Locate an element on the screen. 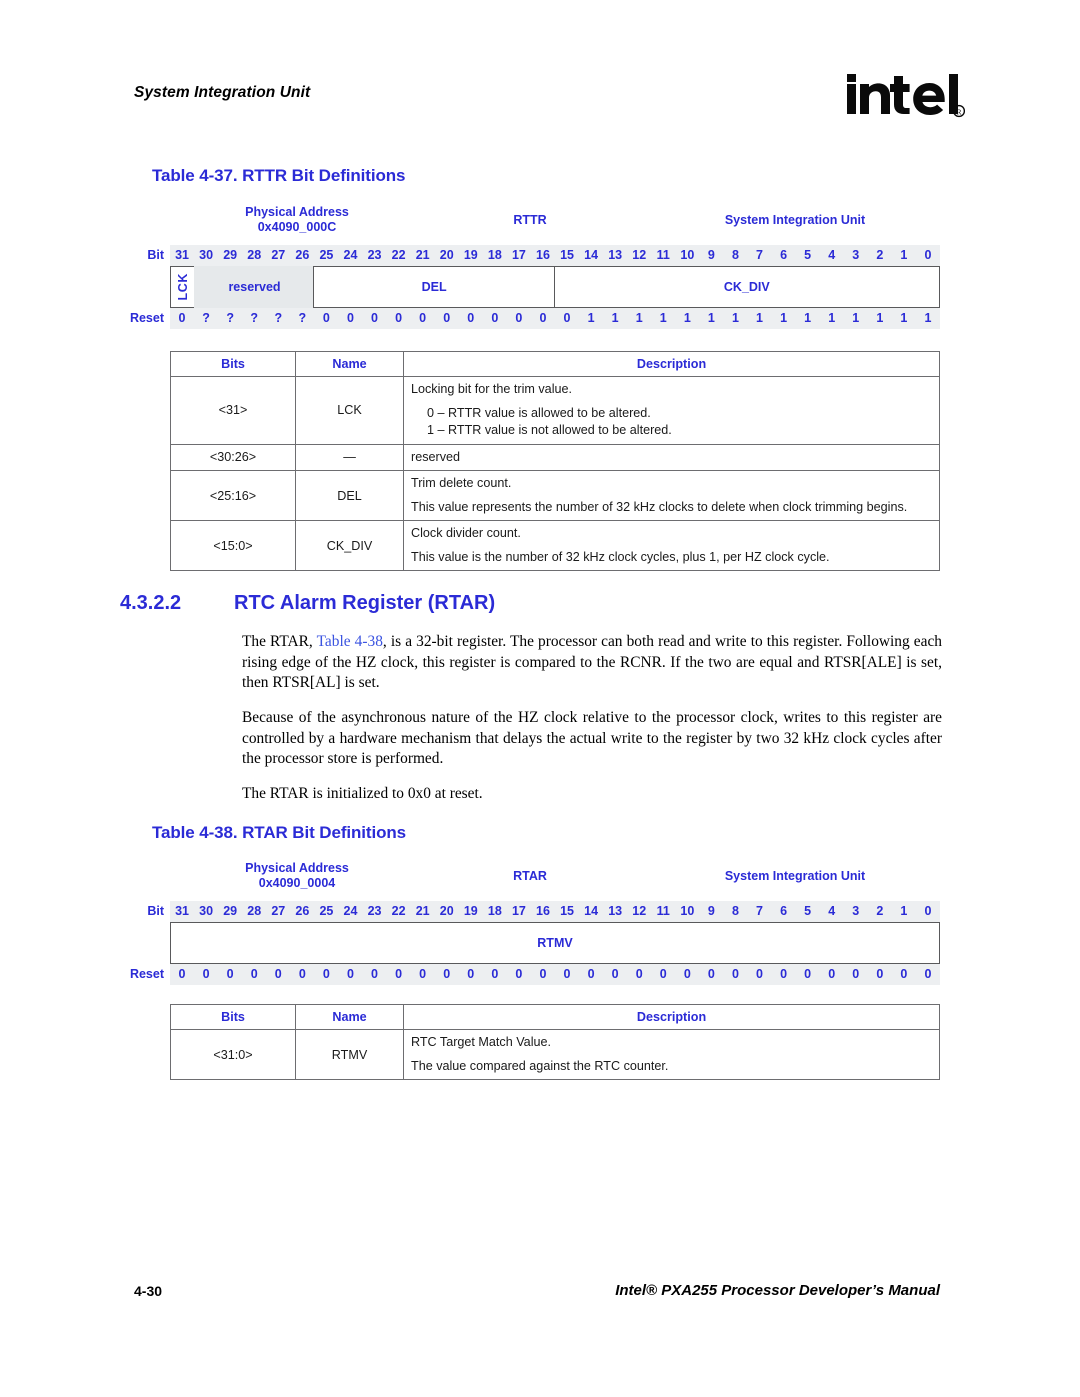 This screenshot has height=1397, width=1080. rtar-reset-bit-23: 0 is located at coordinates (735, 974).